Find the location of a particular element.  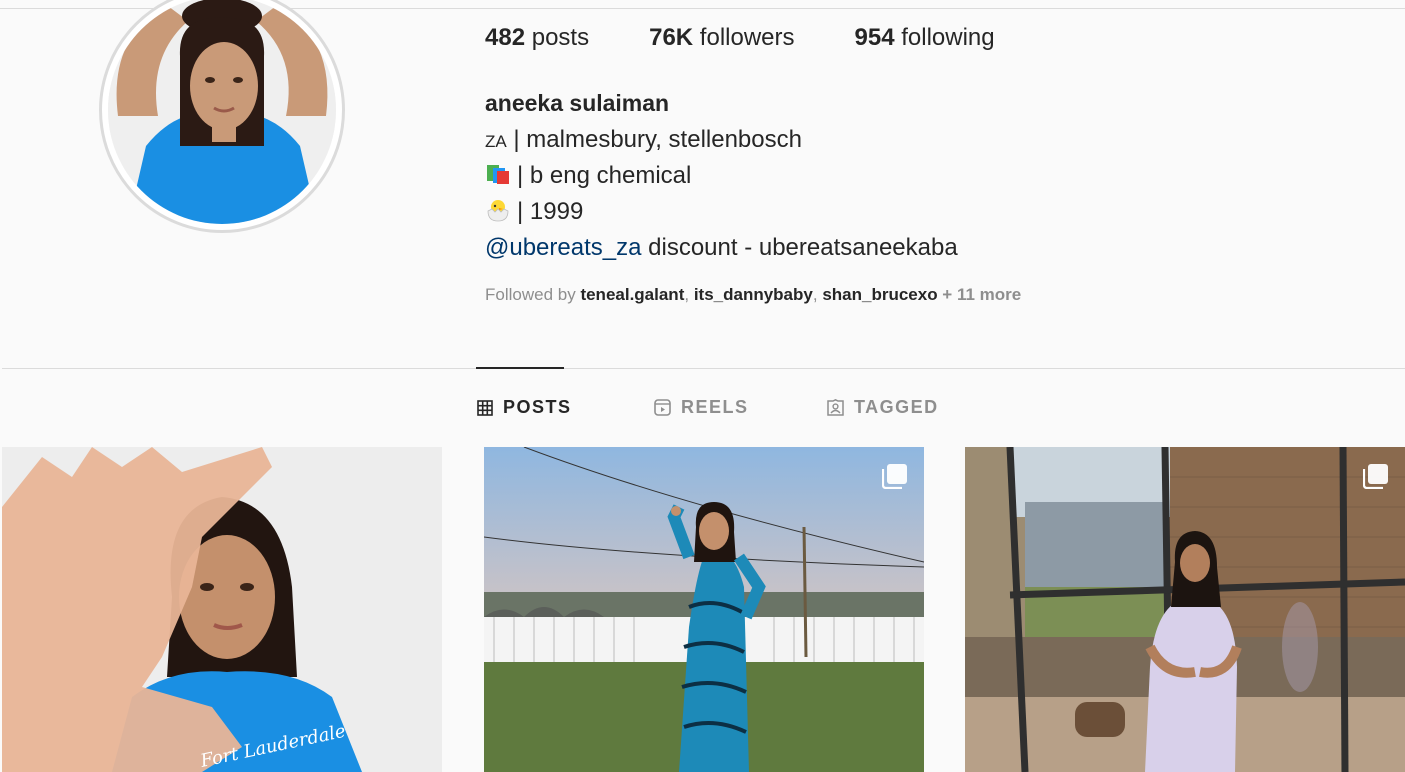

tab-tagged: TAGGED is located at coordinates (883, 407).